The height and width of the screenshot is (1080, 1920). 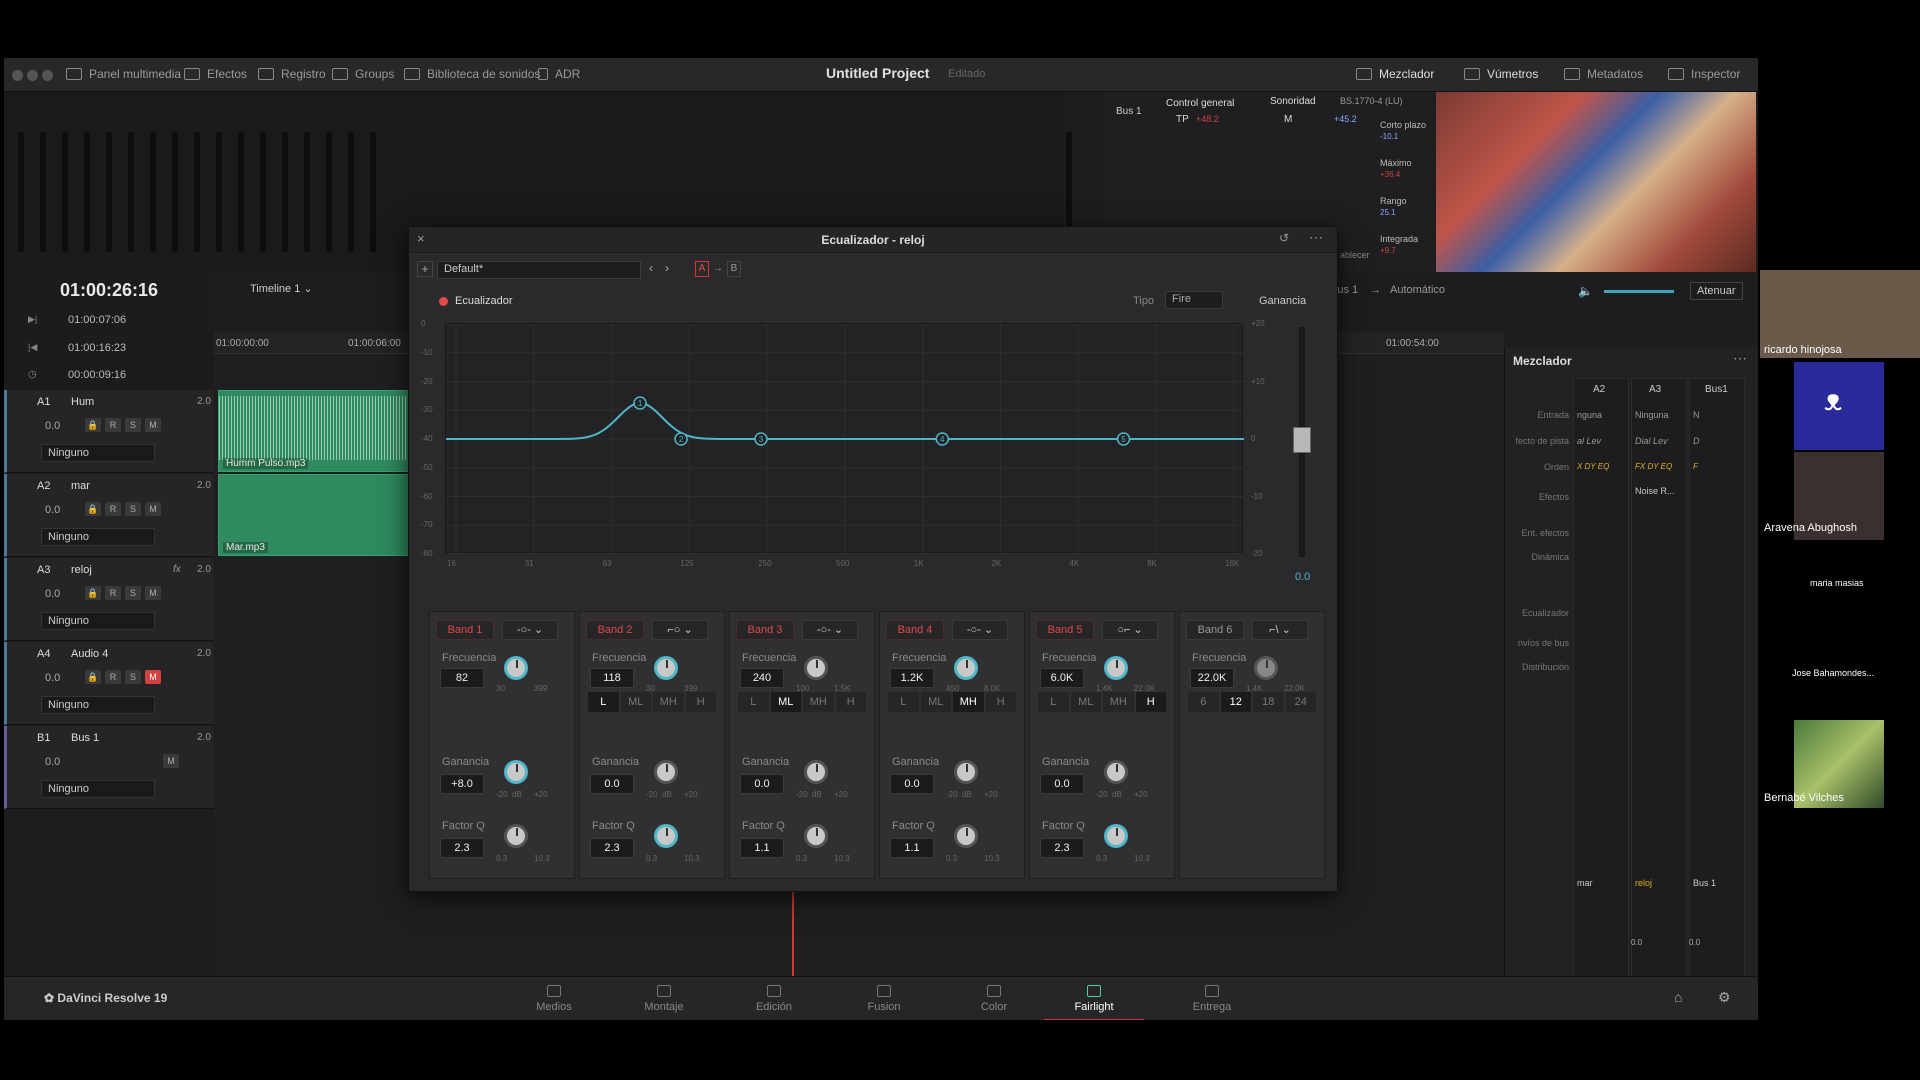 I want to click on band-shape-select: ○⌐ ⌄, so click(x=1130, y=630).